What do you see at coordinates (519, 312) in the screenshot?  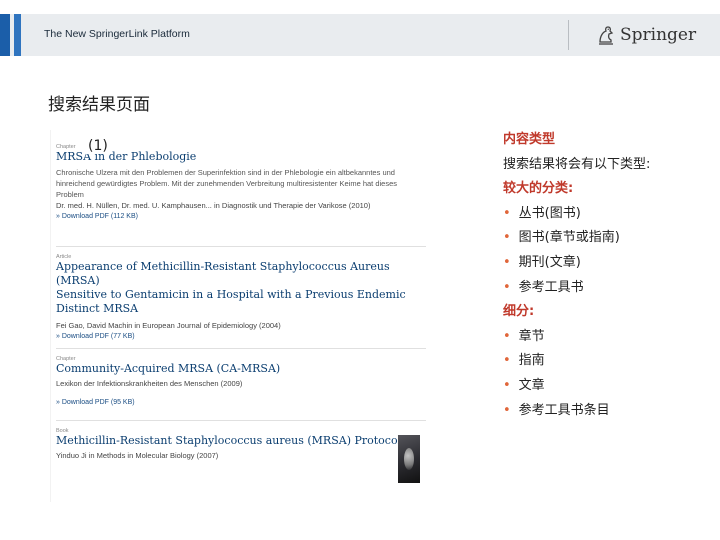 I see `fine-categories-heading: 细分:` at bounding box center [519, 312].